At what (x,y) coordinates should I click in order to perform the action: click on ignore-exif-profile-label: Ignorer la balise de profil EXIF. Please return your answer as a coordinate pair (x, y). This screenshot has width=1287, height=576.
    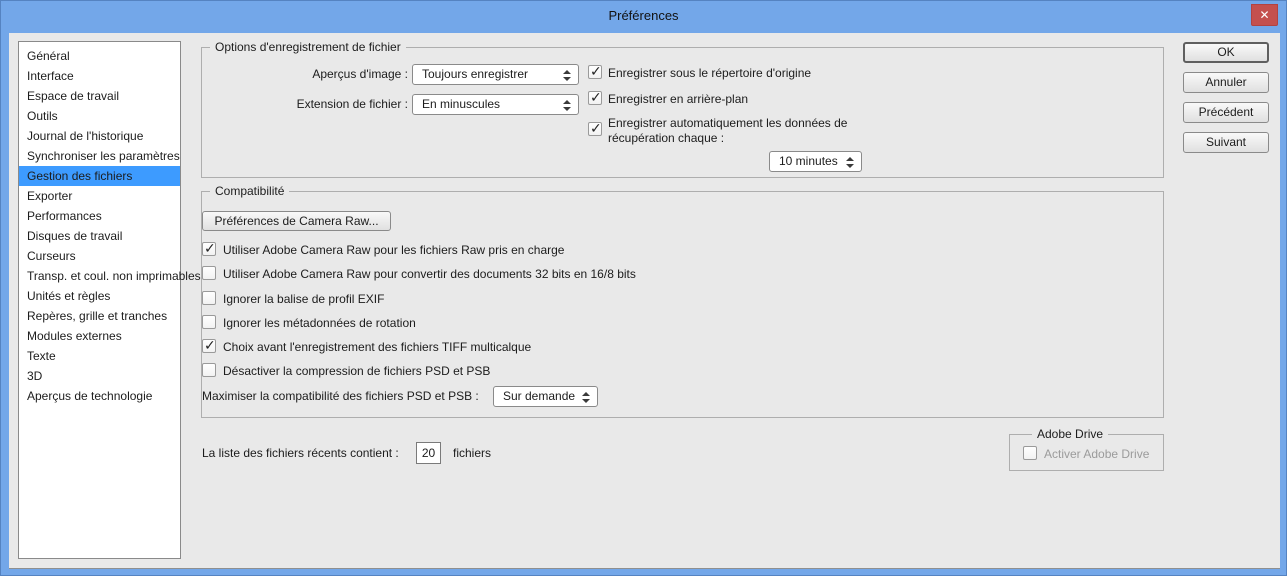
    Looking at the image, I should click on (304, 299).